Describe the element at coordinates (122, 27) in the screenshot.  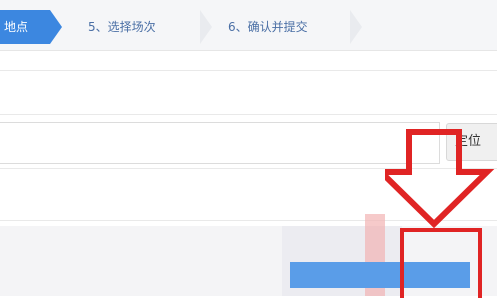
I see `step-label: 5、选择场次` at that location.